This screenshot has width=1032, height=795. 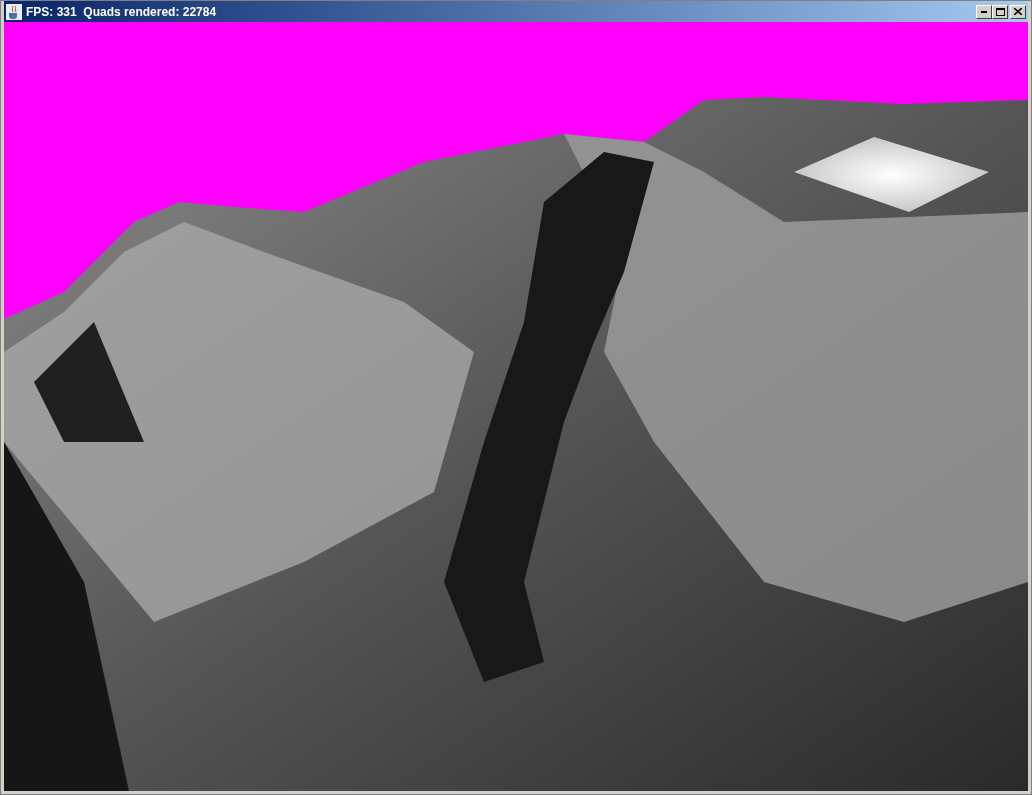 I want to click on minimize-icon, so click(x=984, y=11).